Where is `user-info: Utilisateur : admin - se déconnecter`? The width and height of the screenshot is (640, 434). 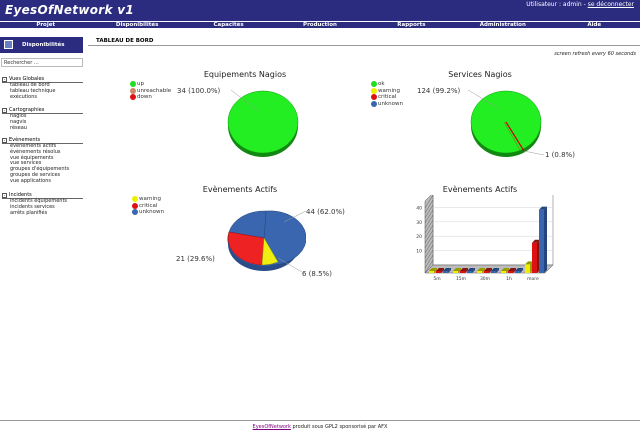
user-info: Utilisateur : admin - se déconnecter is located at coordinates (580, 4).